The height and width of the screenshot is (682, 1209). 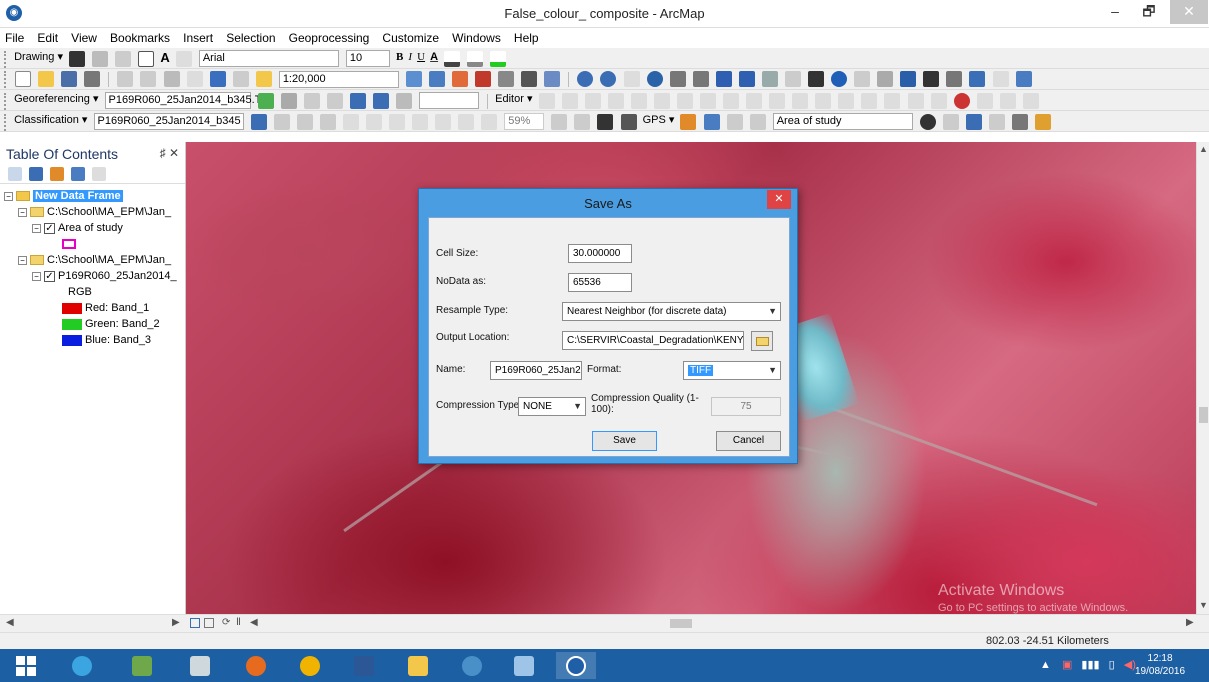 I want to click on viewer-icon, so click(x=380, y=100).